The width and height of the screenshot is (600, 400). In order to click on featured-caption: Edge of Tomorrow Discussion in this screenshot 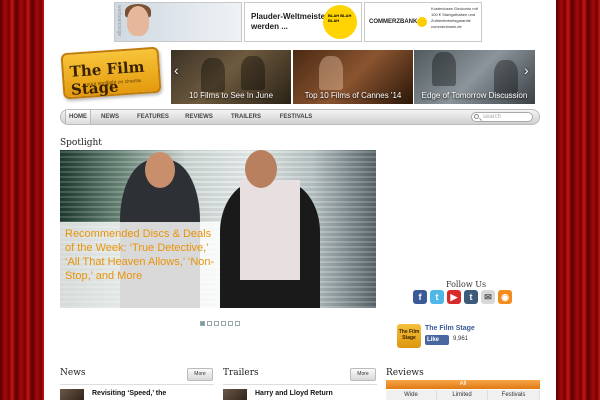, I will do `click(474, 95)`.